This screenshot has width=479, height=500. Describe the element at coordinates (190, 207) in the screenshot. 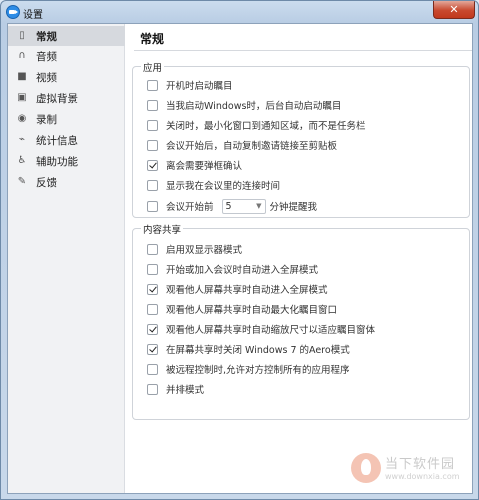

I see `option-label: 会议开始前` at that location.